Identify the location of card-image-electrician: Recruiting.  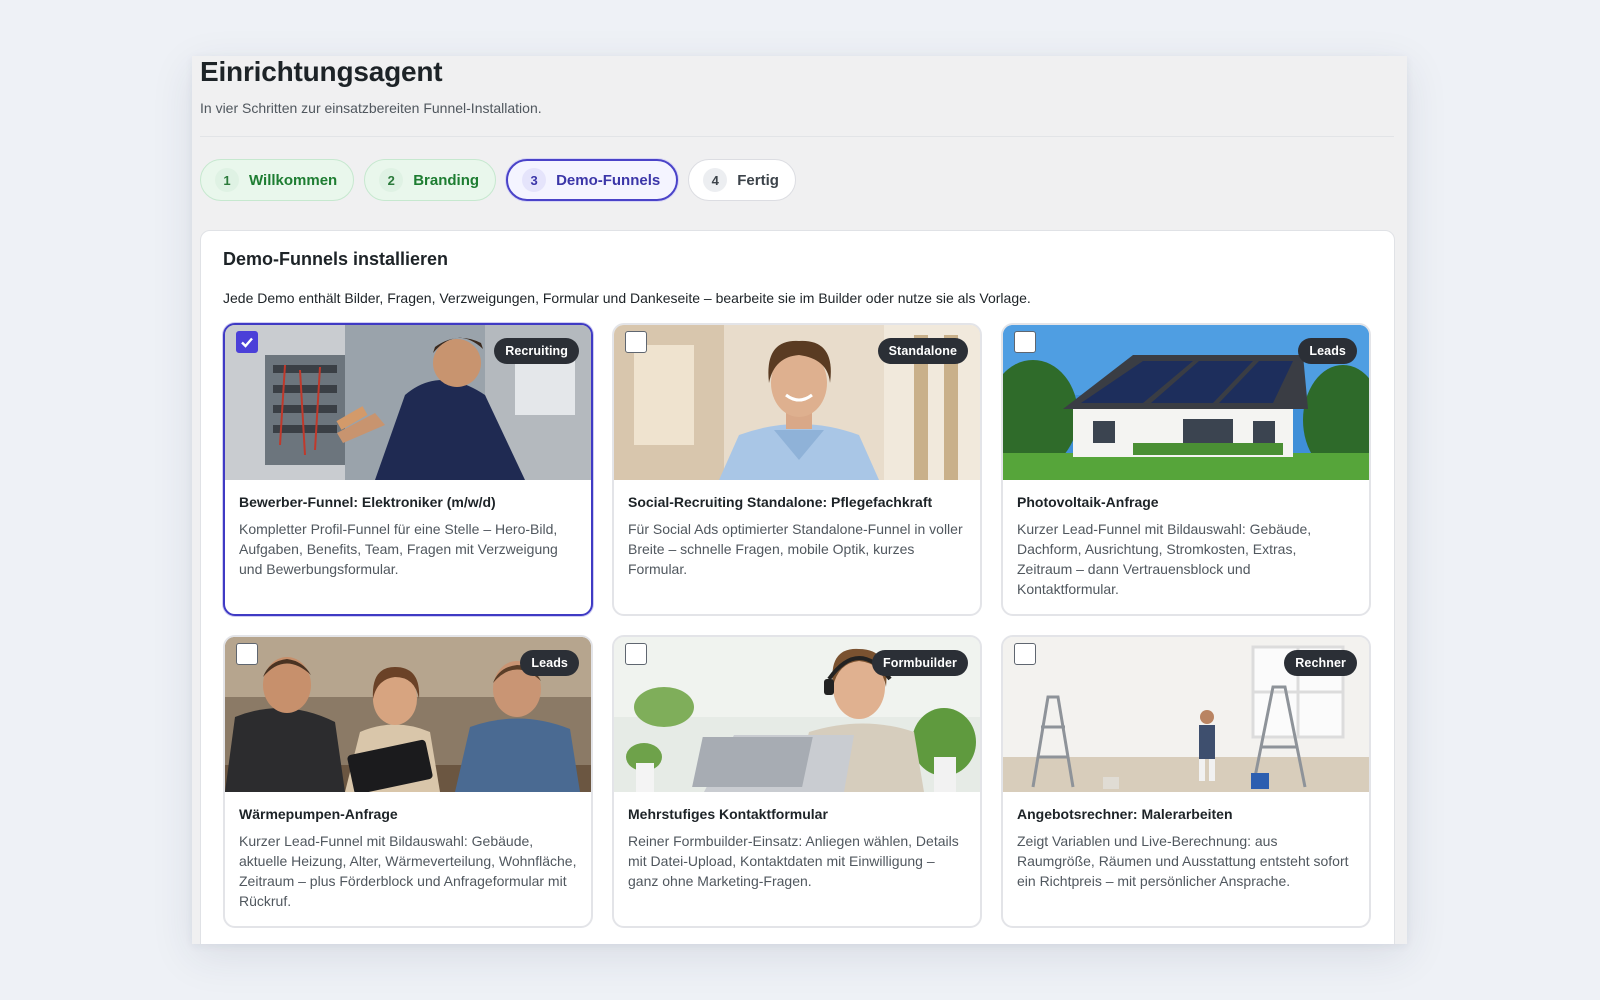
(408, 402).